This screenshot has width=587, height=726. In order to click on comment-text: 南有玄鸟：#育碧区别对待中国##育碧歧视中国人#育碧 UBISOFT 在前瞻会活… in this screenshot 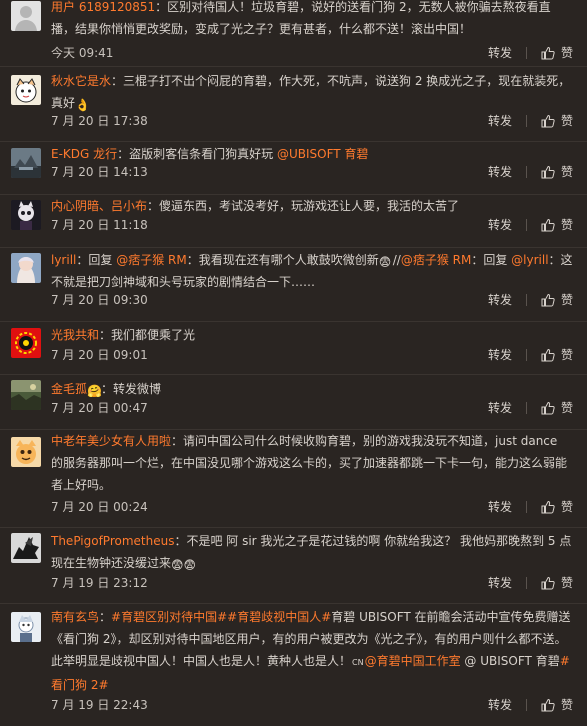, I will do `click(312, 651)`.